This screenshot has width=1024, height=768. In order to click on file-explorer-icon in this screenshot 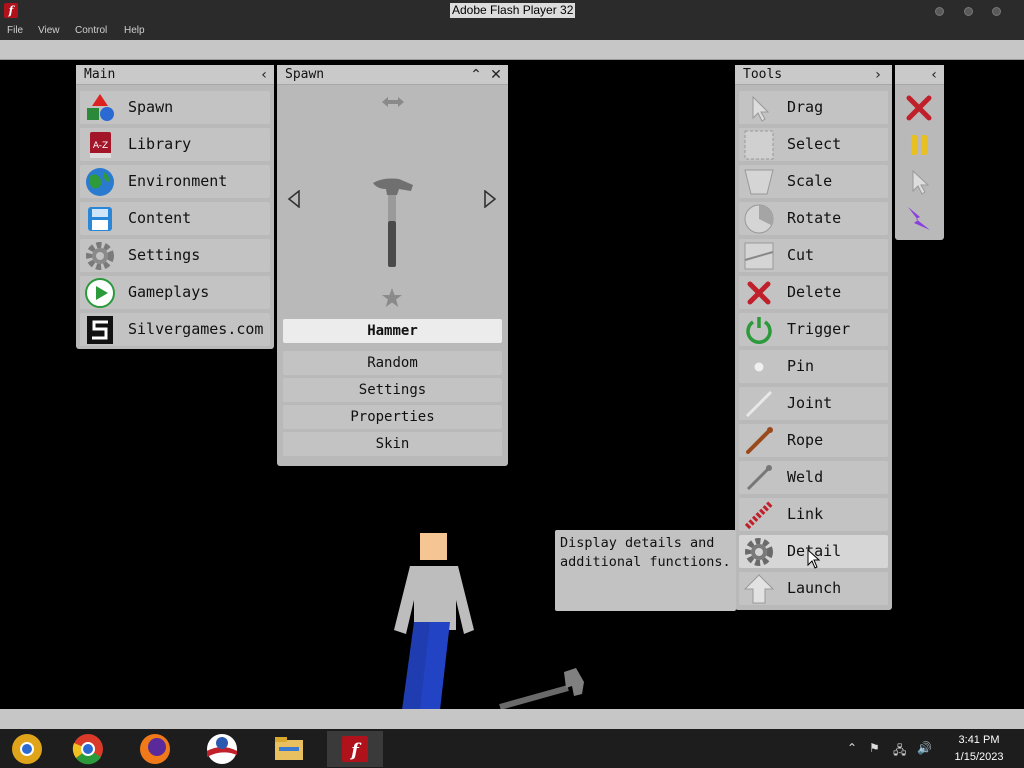, I will do `click(289, 749)`.